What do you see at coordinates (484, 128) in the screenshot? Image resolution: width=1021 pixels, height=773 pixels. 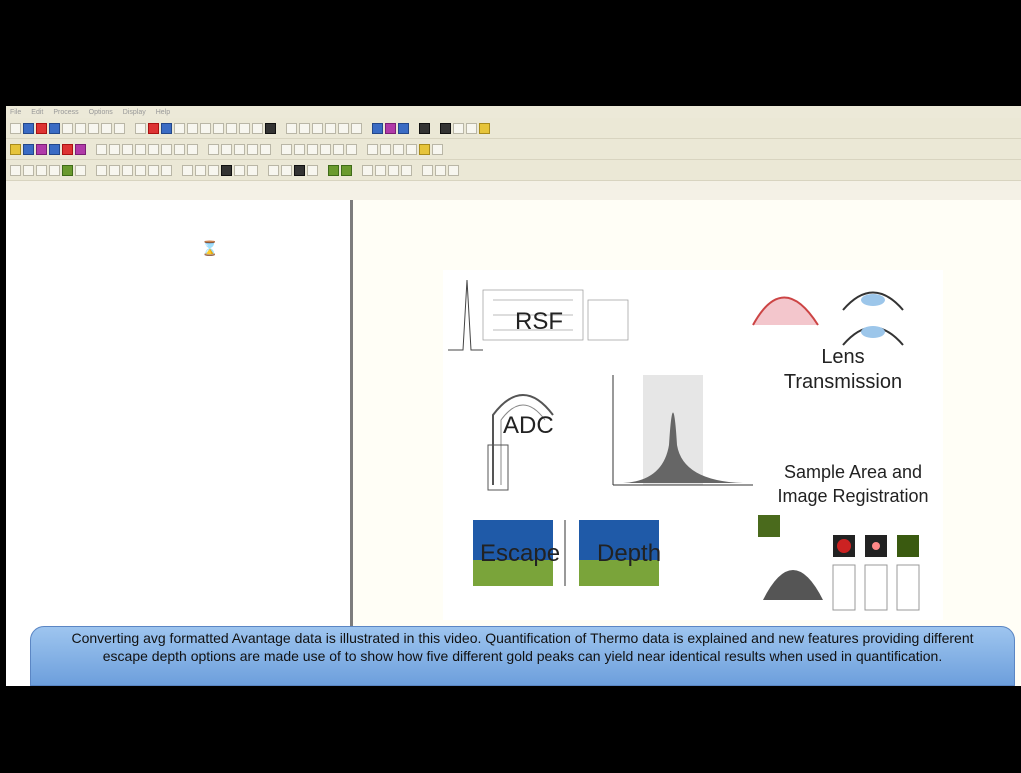 I see `help-icon` at bounding box center [484, 128].